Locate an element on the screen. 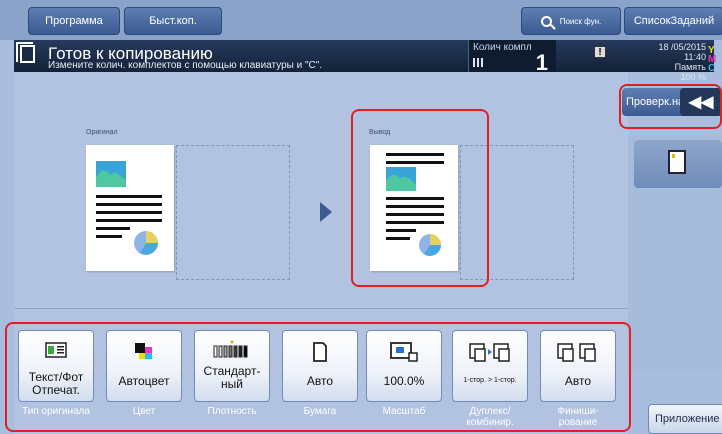 The image size is (722, 434). quick-copy-button: Быст.коп. is located at coordinates (173, 21).